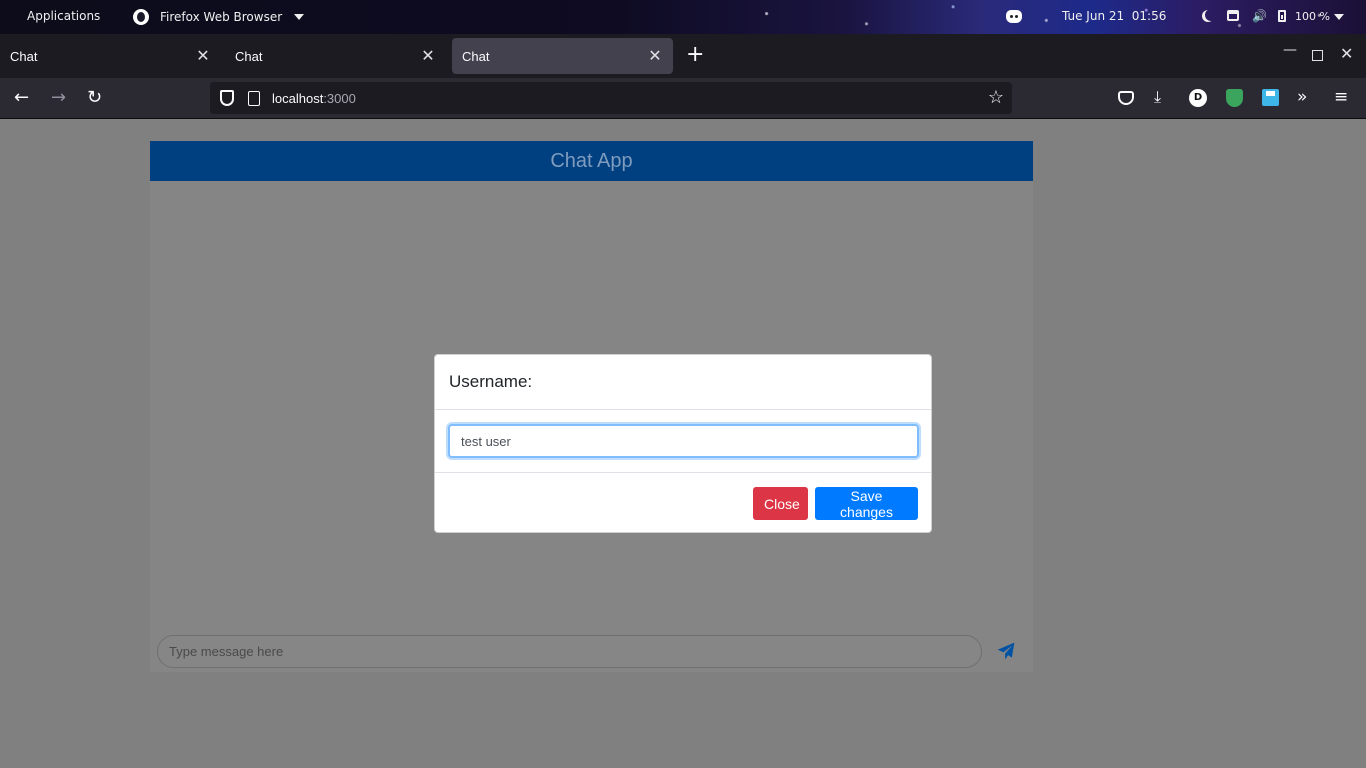 Image resolution: width=1366 pixels, height=768 pixels. What do you see at coordinates (1317, 55) in the screenshot?
I see `maximize-window-icon` at bounding box center [1317, 55].